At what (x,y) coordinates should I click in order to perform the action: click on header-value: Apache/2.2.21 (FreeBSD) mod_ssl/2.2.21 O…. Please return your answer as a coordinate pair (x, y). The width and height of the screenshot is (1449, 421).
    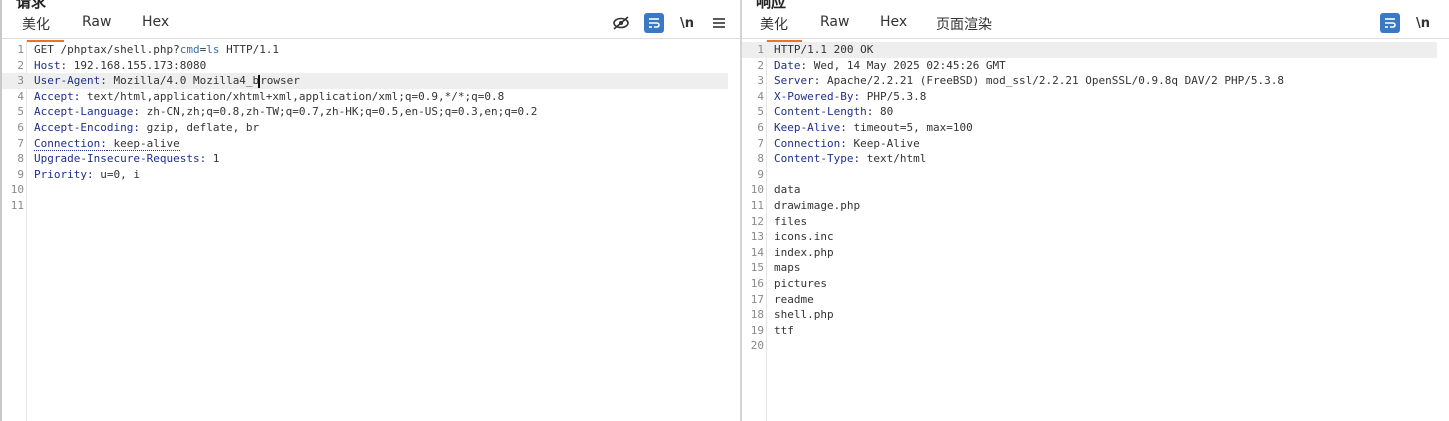
    Looking at the image, I should click on (1052, 81).